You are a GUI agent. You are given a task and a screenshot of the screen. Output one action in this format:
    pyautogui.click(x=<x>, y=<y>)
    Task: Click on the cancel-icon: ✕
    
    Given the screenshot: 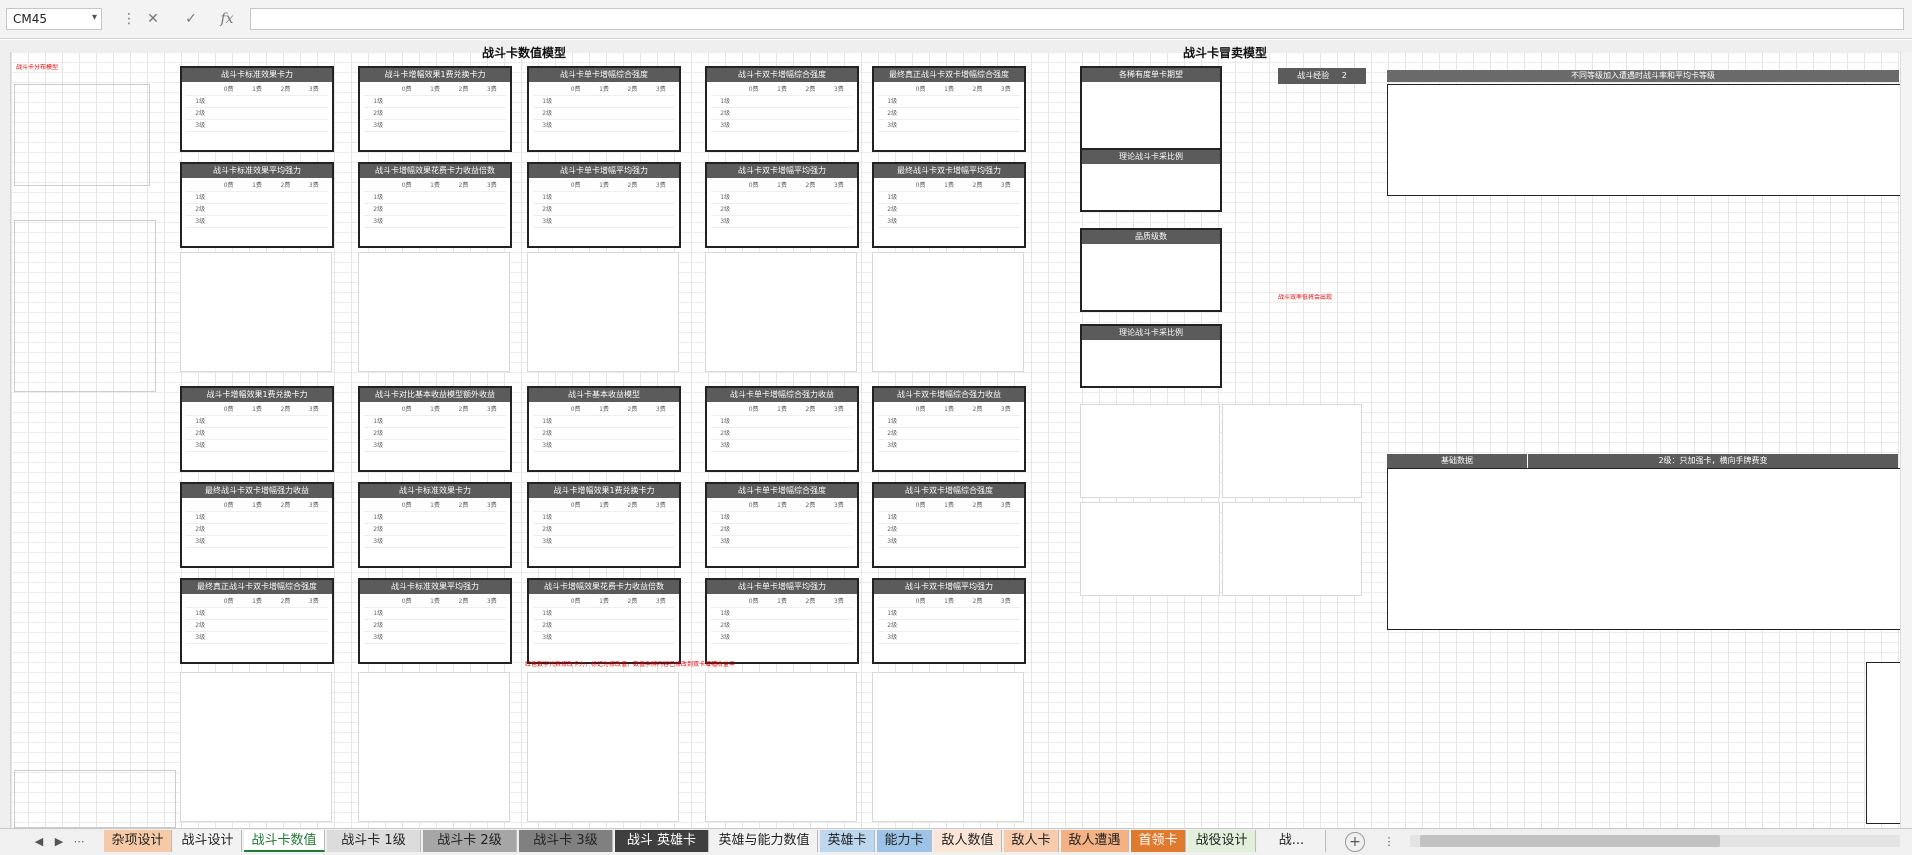 What is the action you would take?
    pyautogui.click(x=153, y=19)
    